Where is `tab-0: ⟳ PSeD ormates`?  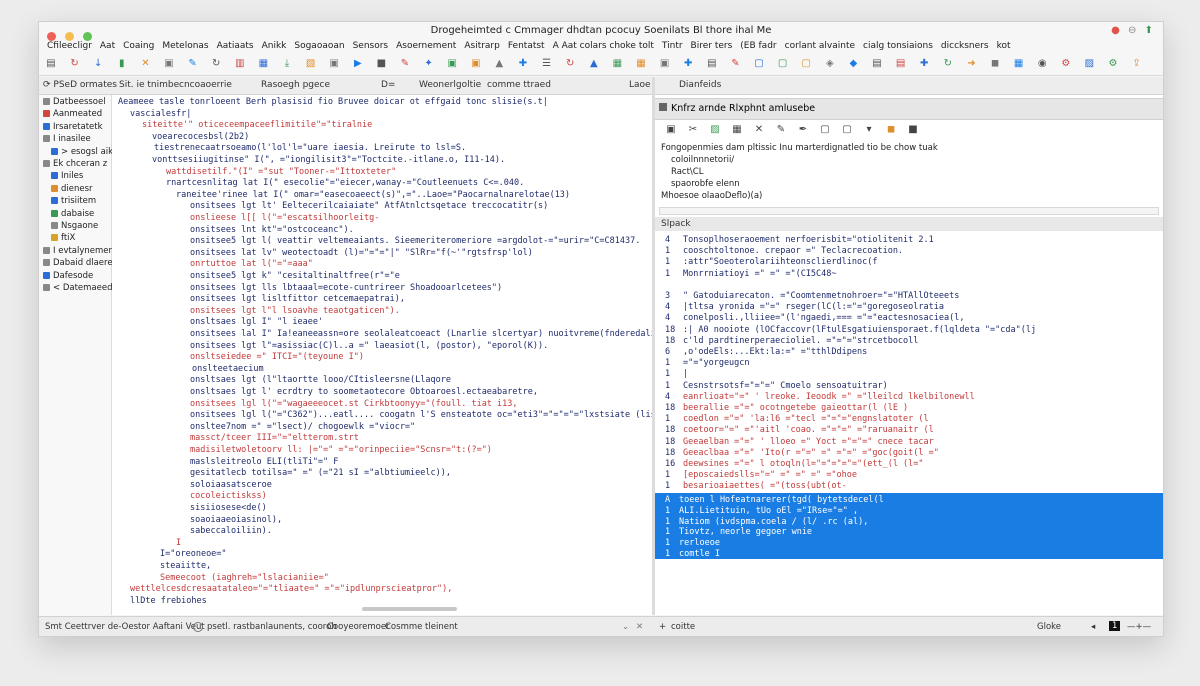 tab-0: ⟳ PSeD ormates is located at coordinates (80, 85).